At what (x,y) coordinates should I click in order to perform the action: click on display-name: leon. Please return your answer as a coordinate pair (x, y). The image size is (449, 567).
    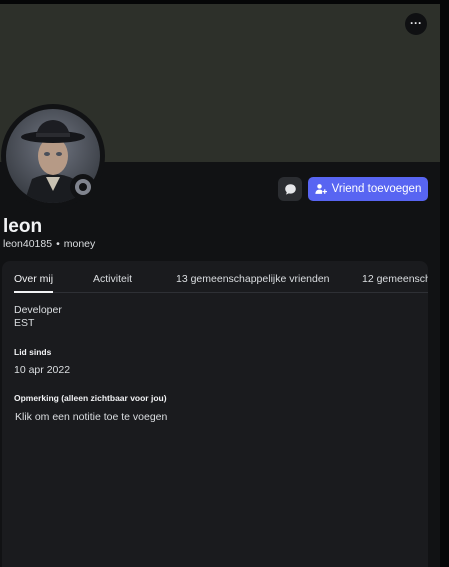
    Looking at the image, I should click on (23, 226).